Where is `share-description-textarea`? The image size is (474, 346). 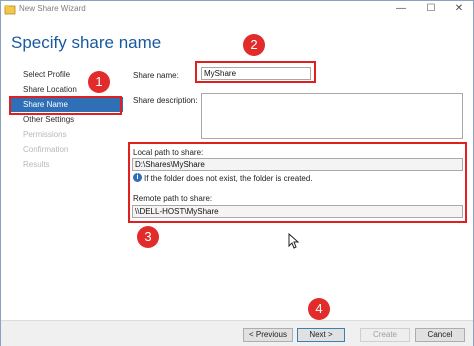
share-description-textarea is located at coordinates (332, 116).